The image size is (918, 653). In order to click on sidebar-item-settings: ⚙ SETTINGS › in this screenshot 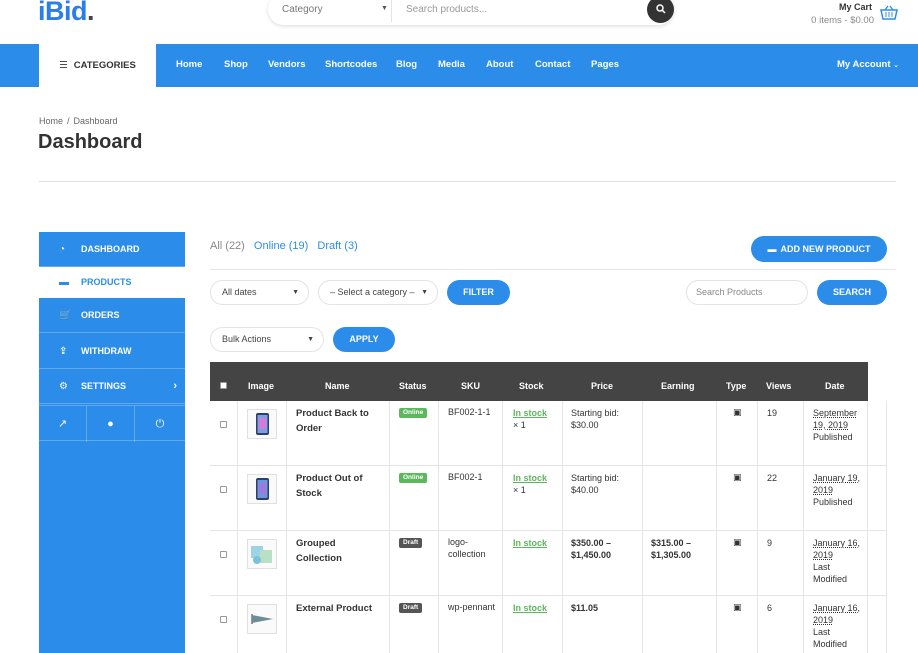, I will do `click(112, 386)`.